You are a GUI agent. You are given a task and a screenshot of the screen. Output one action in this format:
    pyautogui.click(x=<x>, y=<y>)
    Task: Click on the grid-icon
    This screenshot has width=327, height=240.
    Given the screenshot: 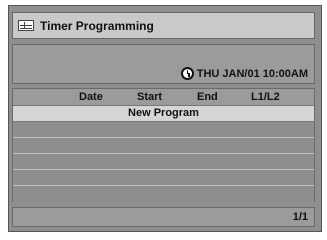 What is the action you would take?
    pyautogui.click(x=26, y=25)
    